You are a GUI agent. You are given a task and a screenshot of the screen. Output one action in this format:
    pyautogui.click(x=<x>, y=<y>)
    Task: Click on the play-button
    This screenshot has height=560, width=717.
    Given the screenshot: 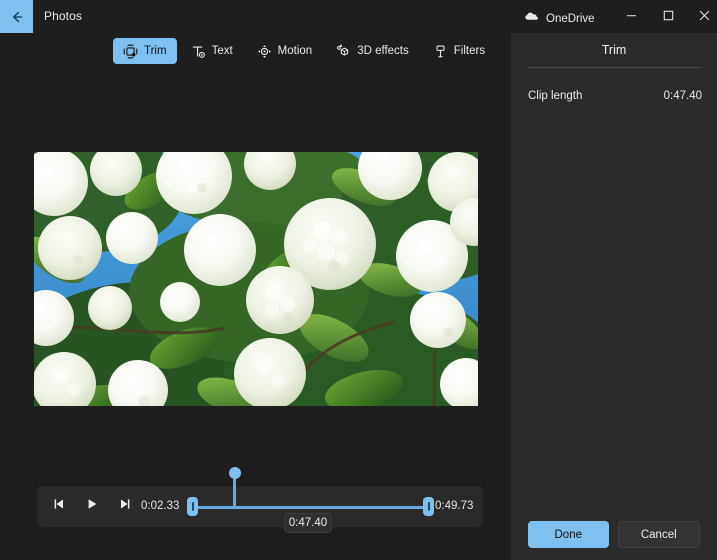 What is the action you would take?
    pyautogui.click(x=91, y=506)
    